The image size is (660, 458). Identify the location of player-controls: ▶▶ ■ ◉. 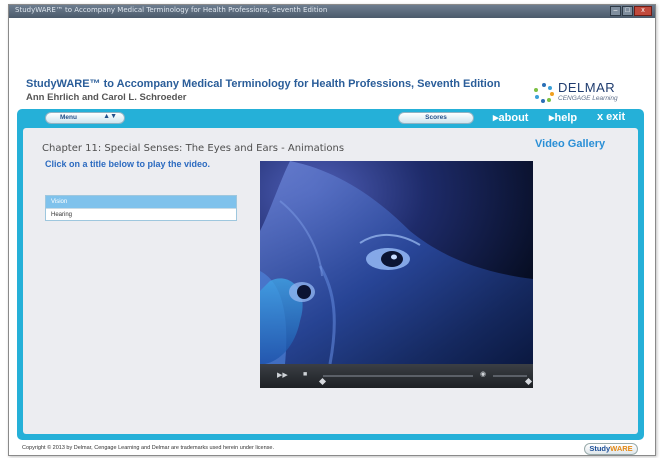
(396, 376).